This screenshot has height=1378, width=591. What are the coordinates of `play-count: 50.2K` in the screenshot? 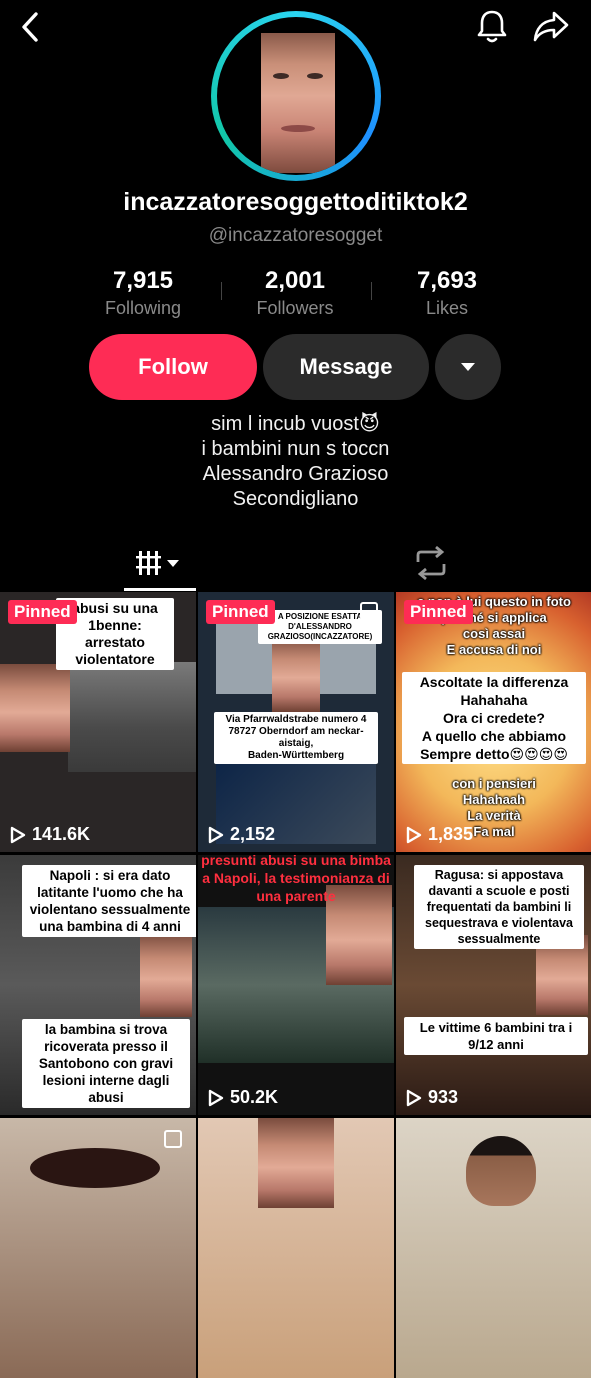 It's located at (243, 1097).